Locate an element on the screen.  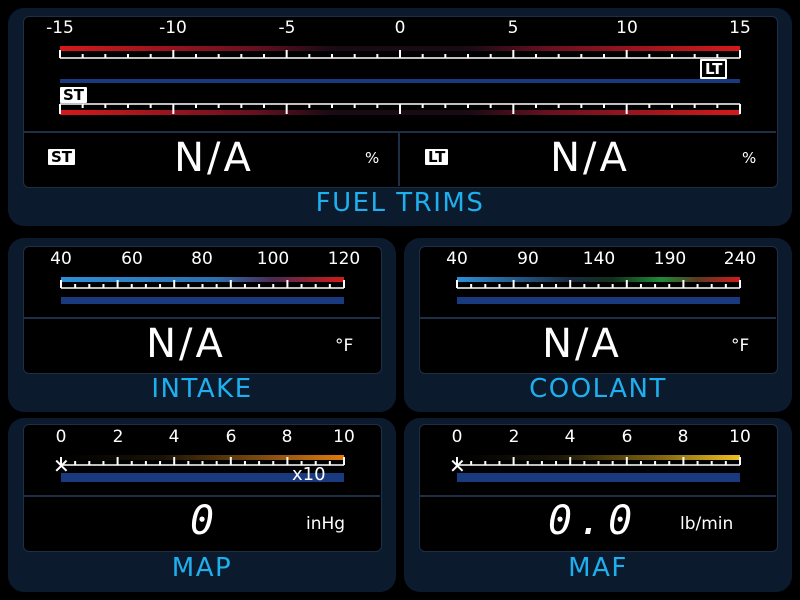
map-unit: inHg is located at coordinates (326, 524).